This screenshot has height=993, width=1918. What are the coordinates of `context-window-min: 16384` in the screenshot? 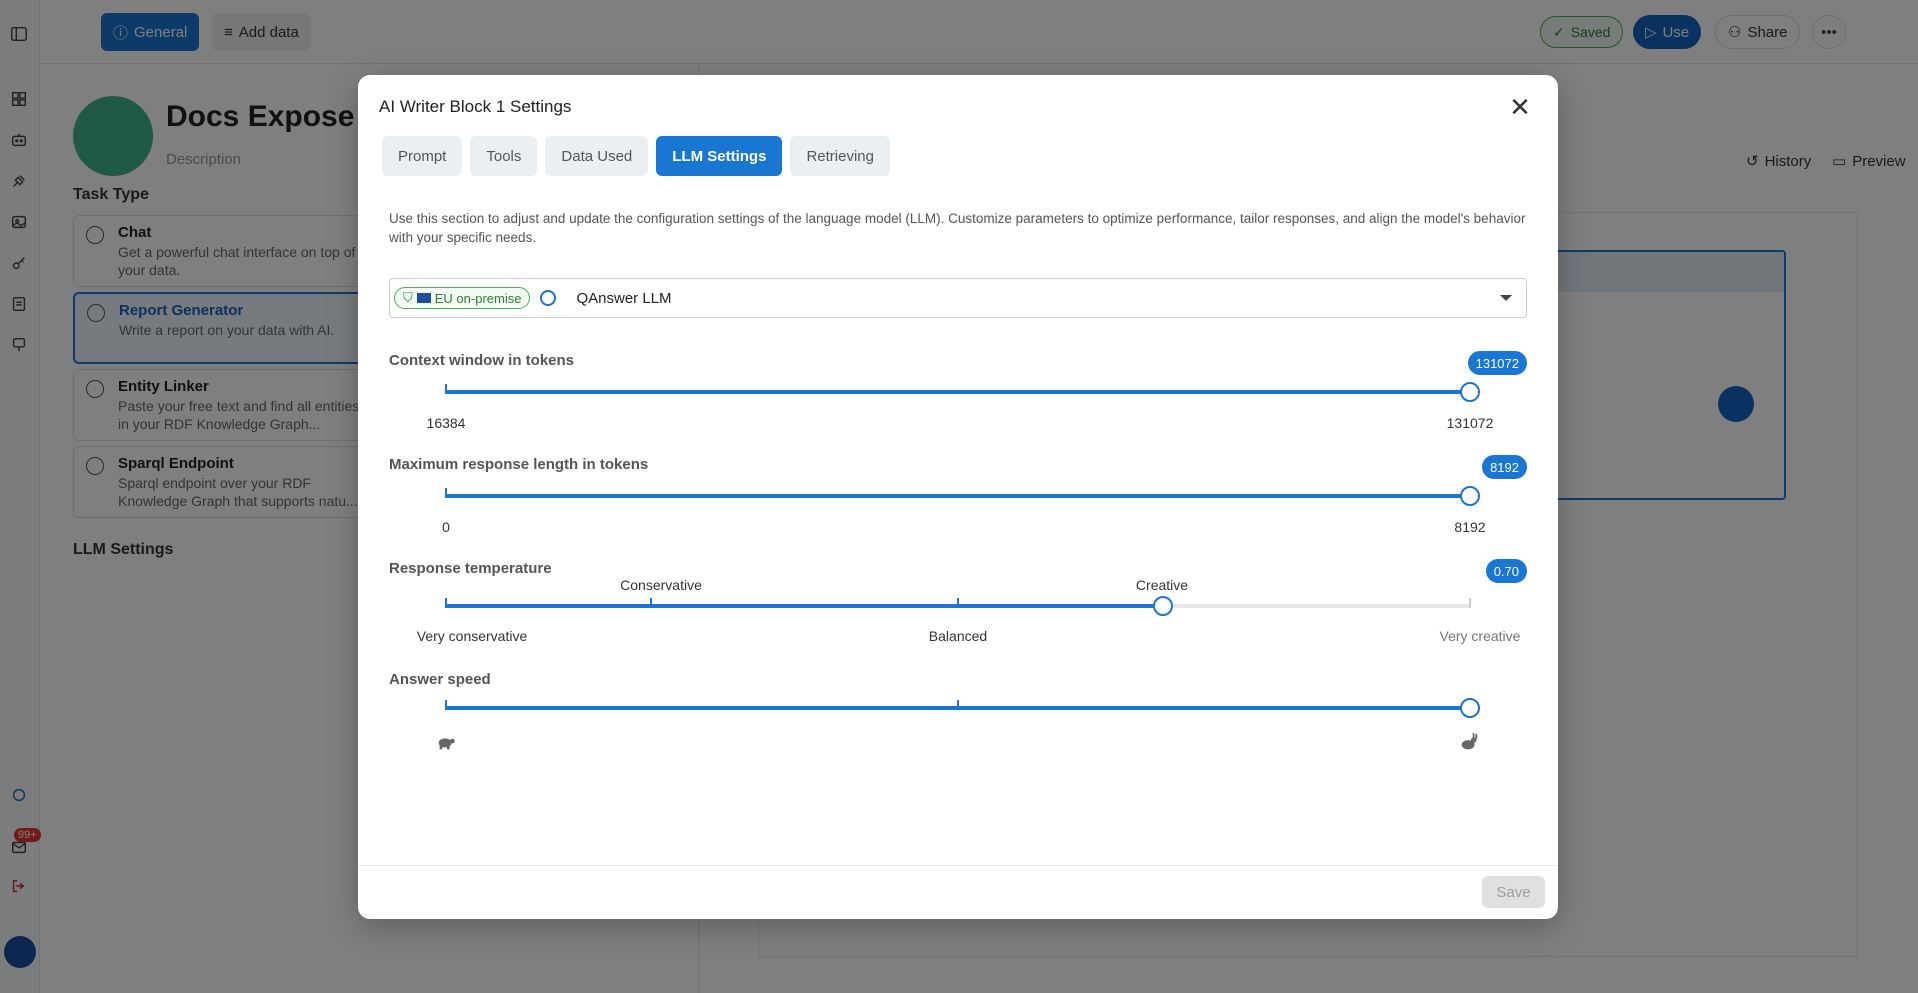 It's located at (446, 423).